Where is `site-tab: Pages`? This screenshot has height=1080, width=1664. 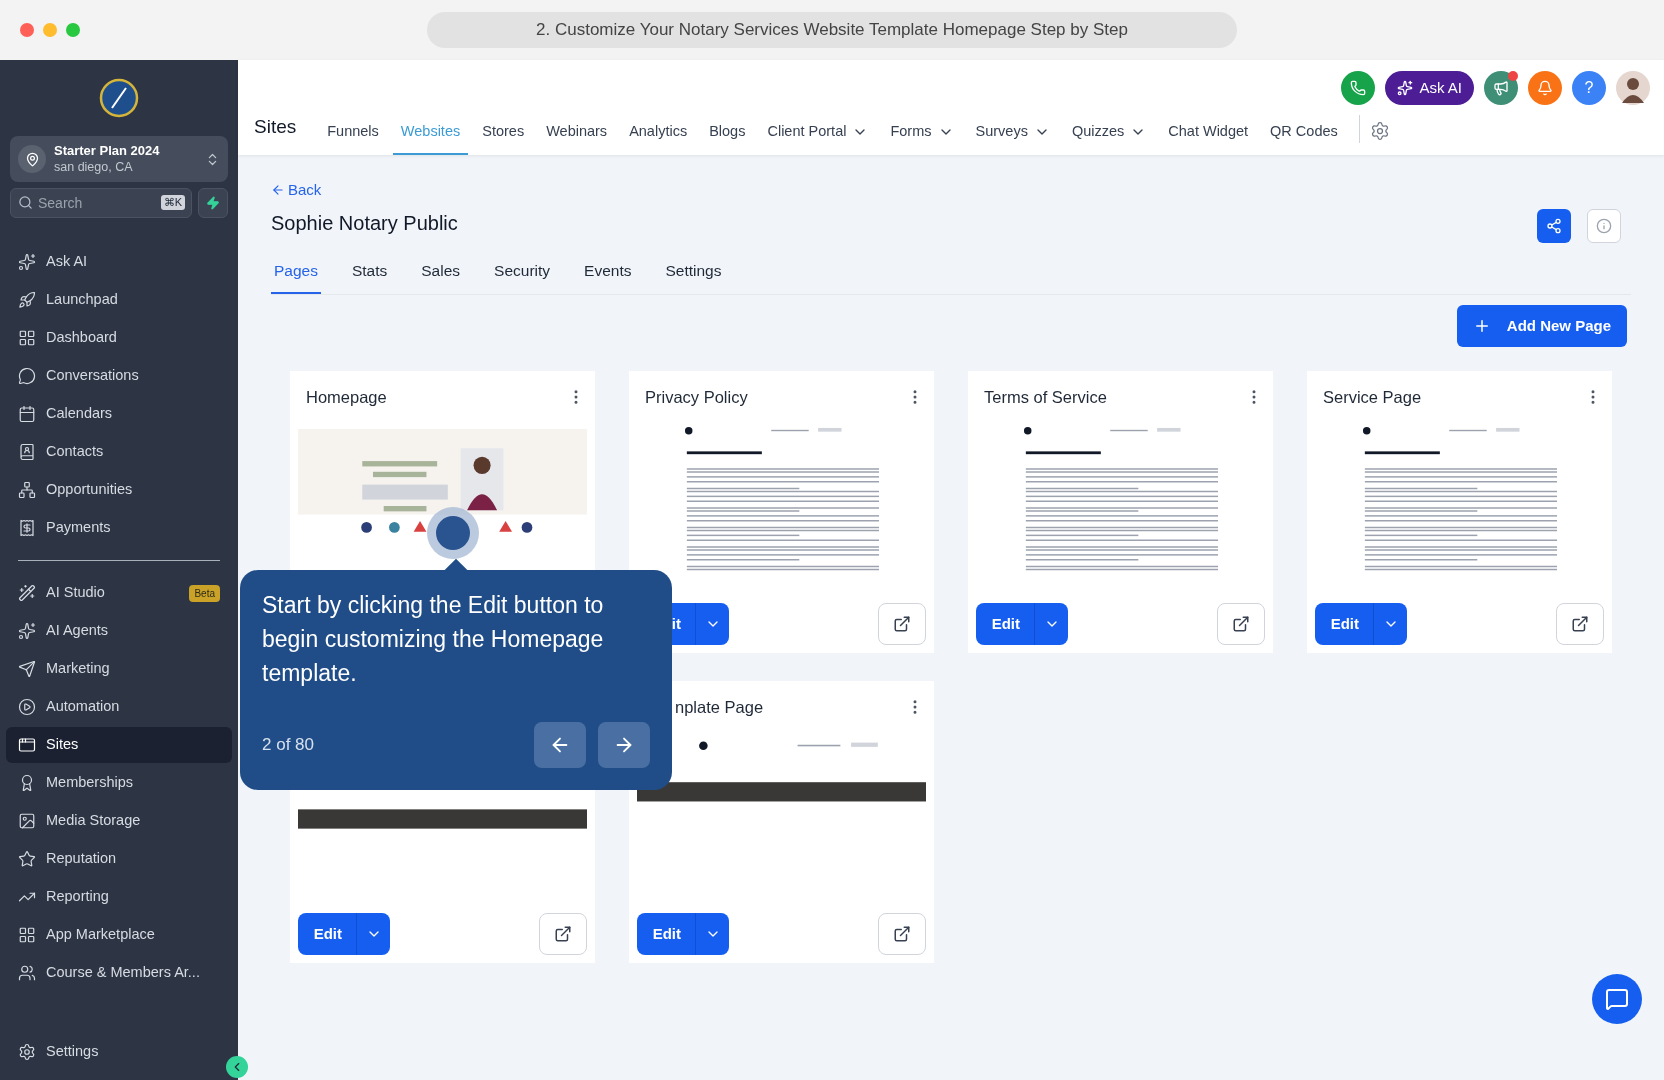 site-tab: Pages is located at coordinates (296, 277).